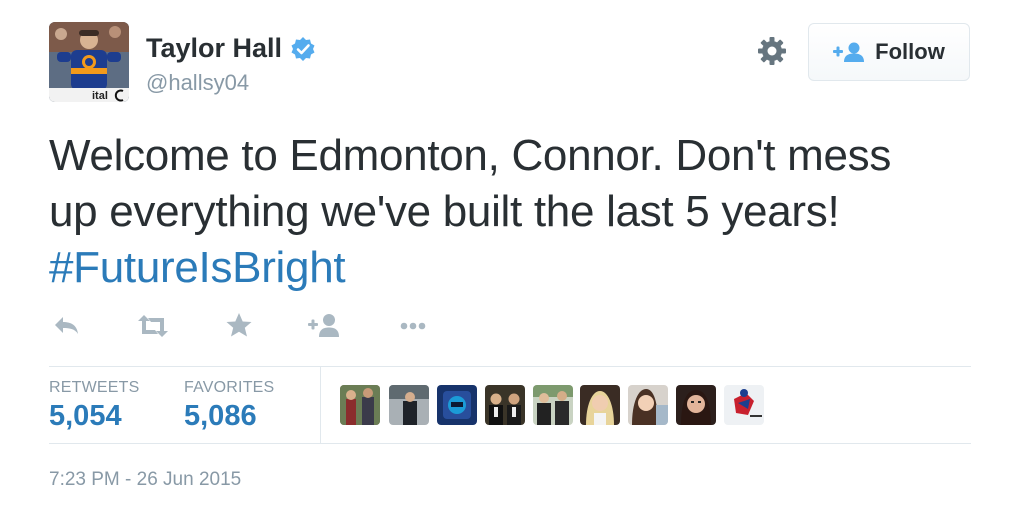 This screenshot has height=512, width=1024. I want to click on follow-button-label: Follow, so click(910, 51).